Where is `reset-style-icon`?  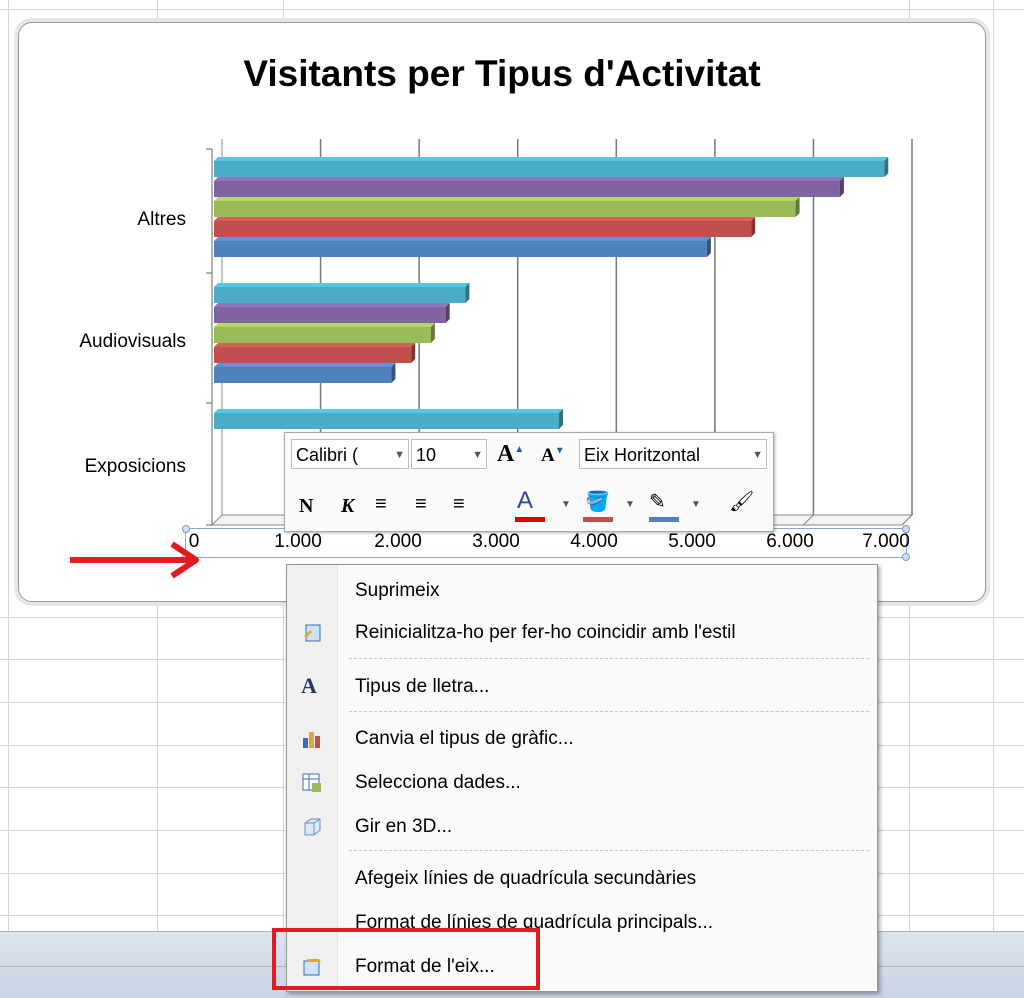
reset-style-icon is located at coordinates (312, 633).